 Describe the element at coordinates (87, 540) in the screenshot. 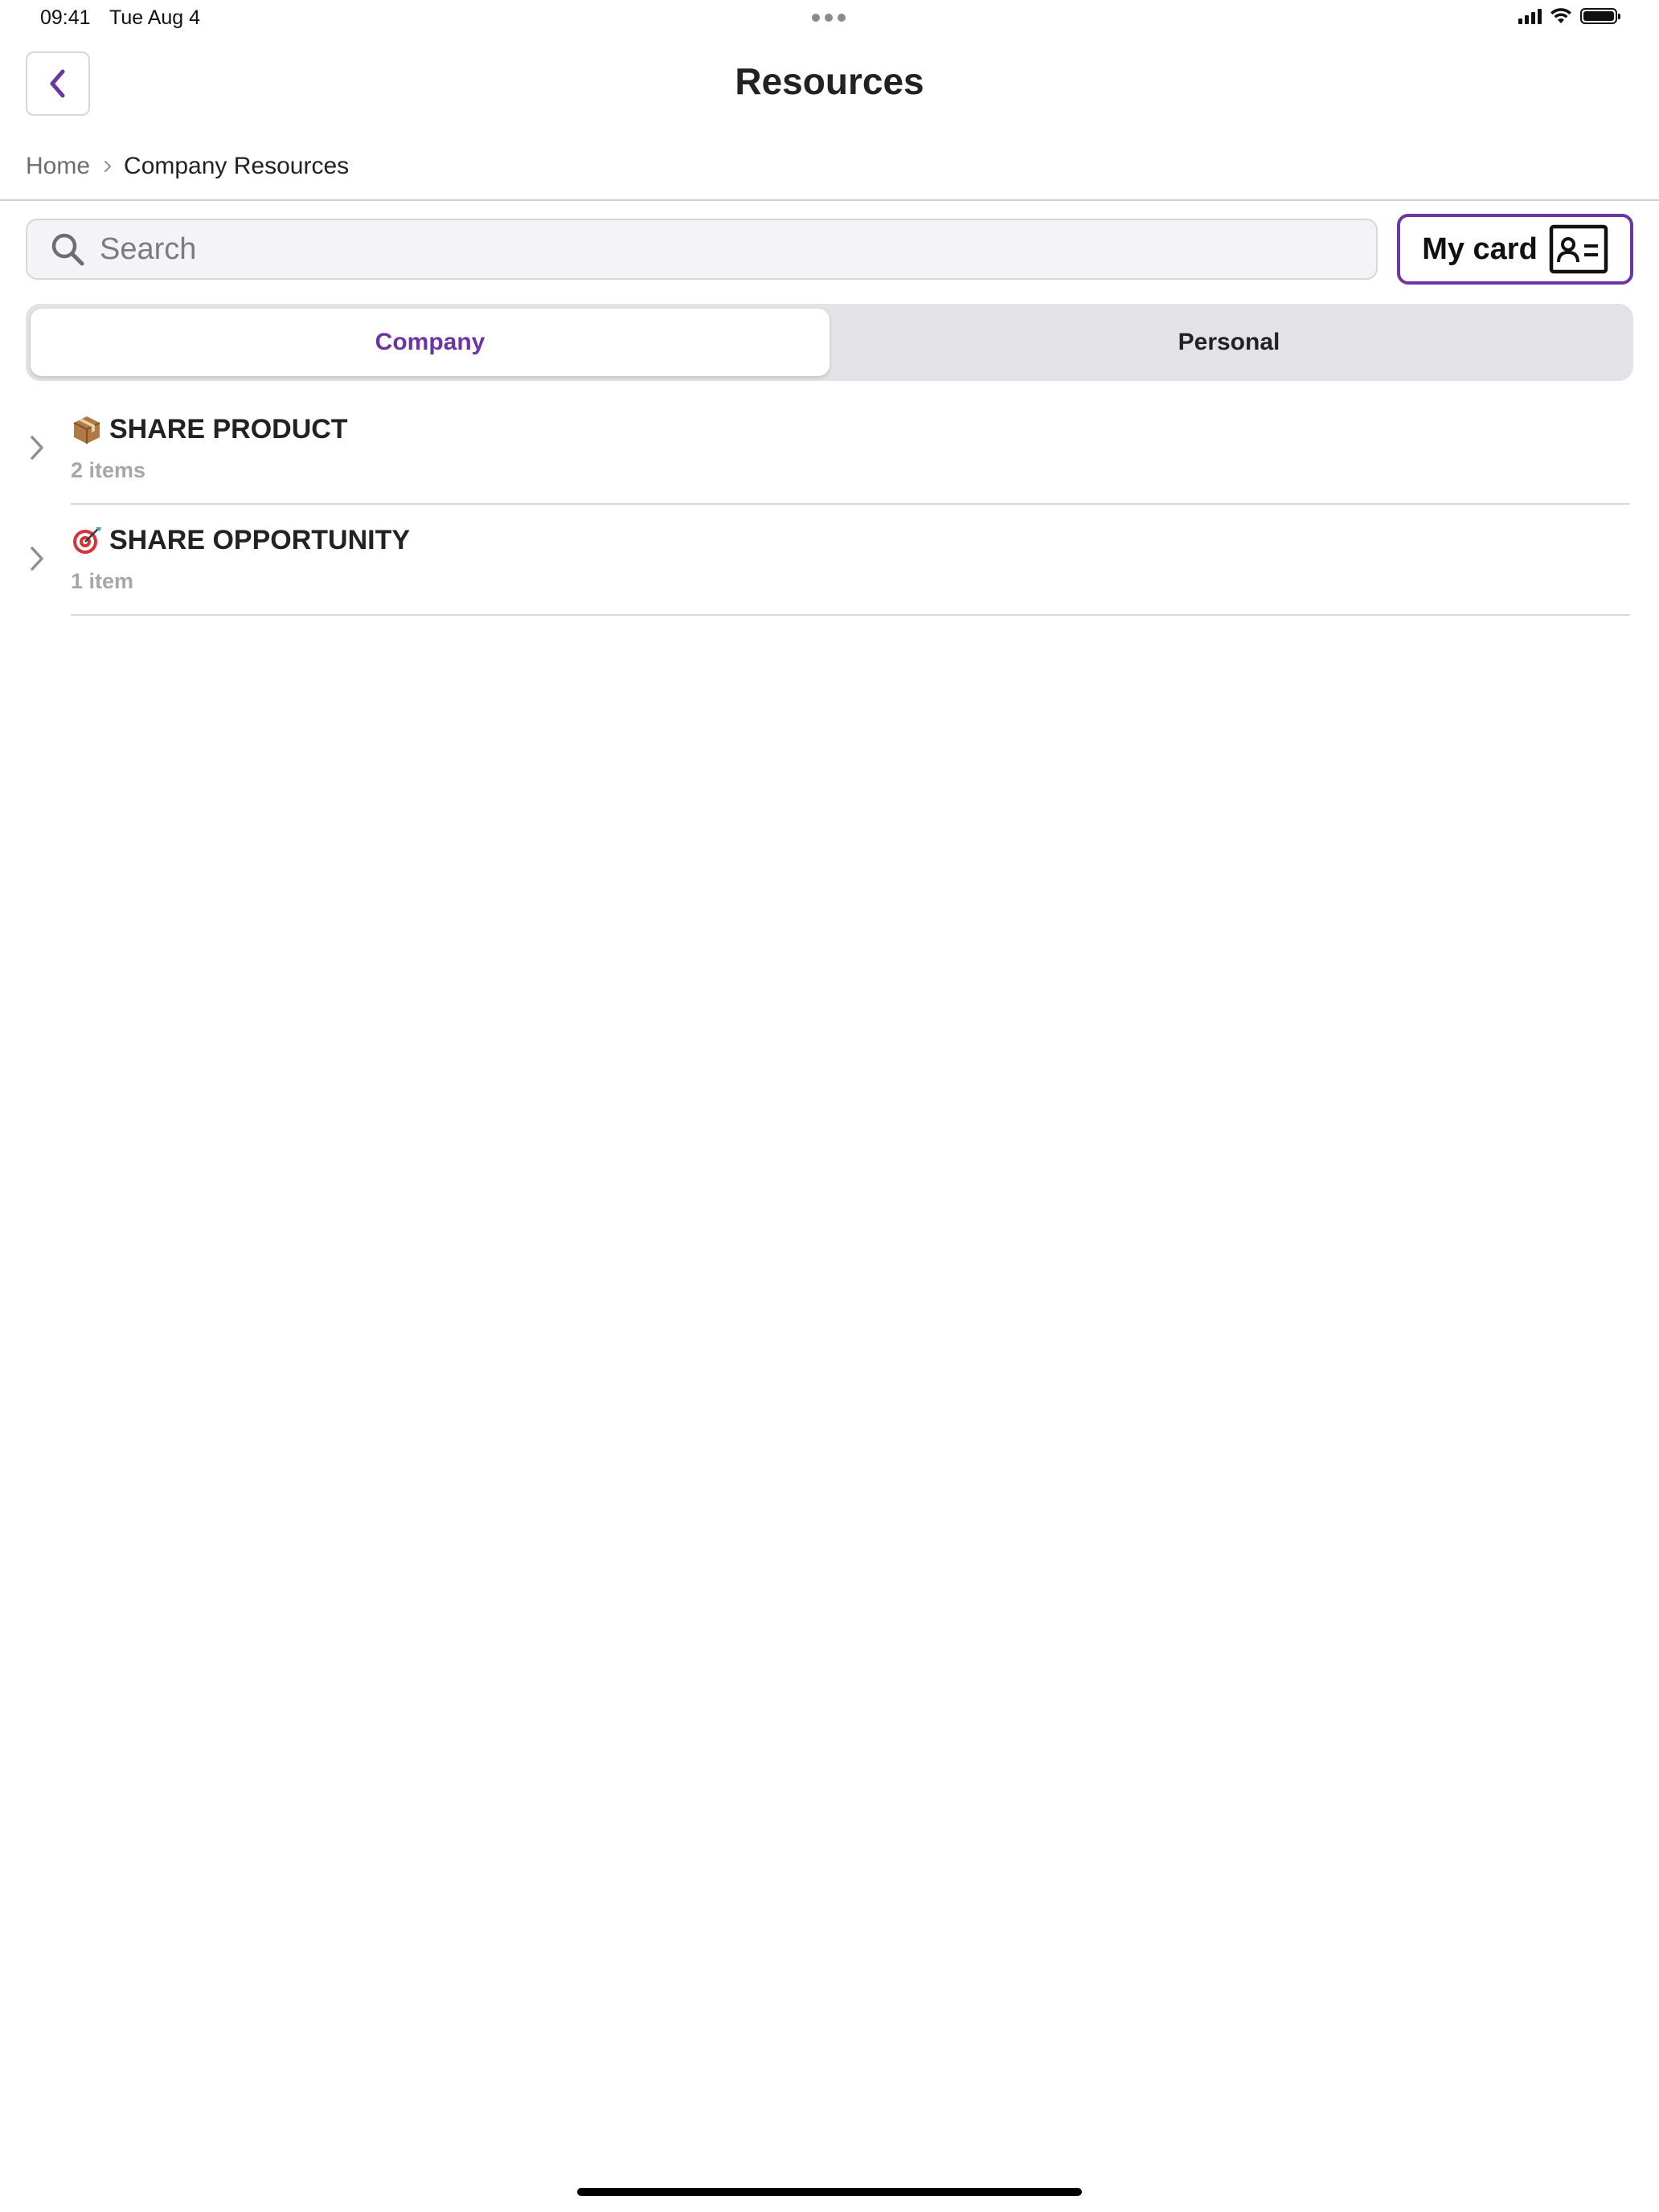

I see `target-icon` at that location.